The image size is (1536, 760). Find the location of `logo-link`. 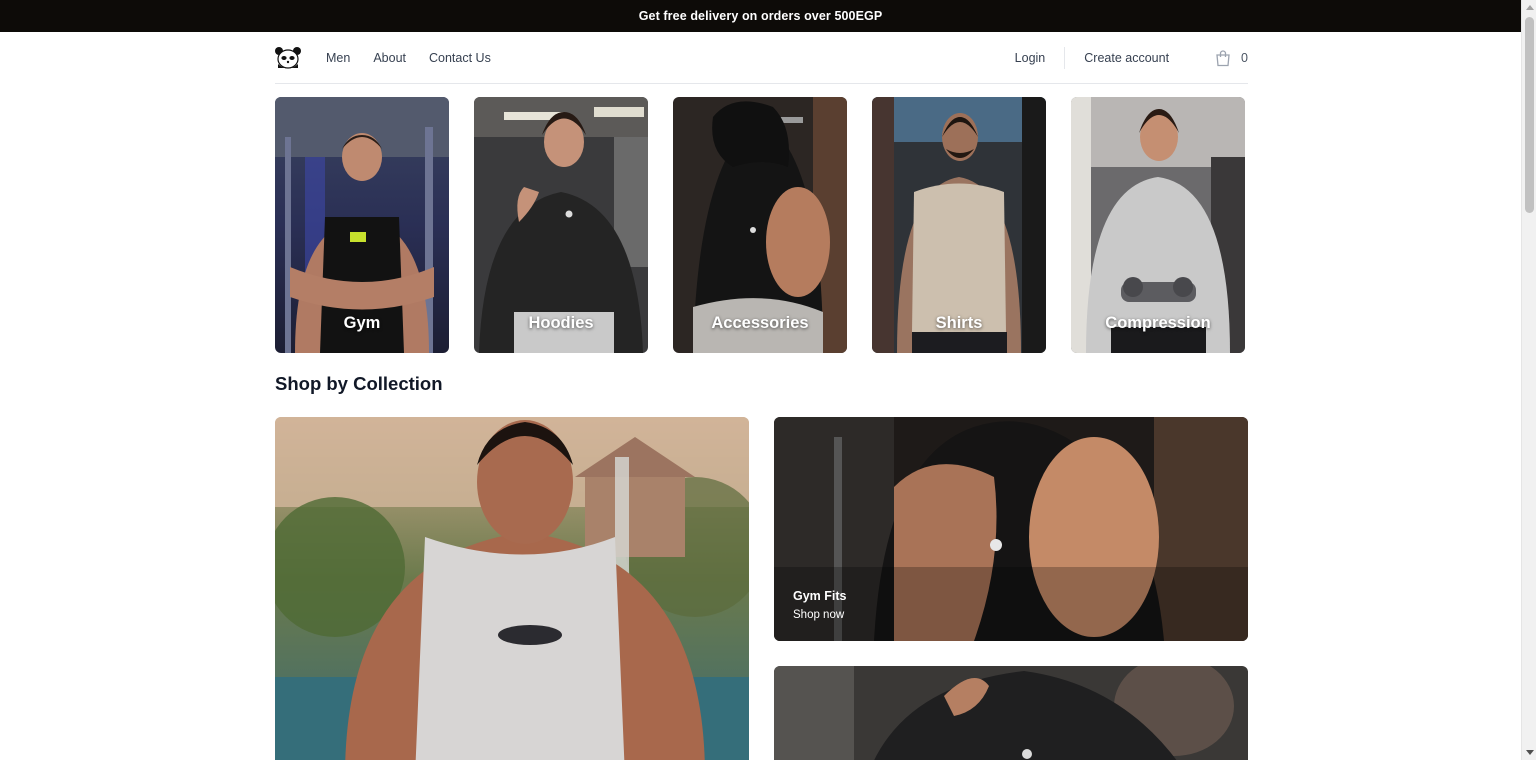

logo-link is located at coordinates (288, 57).